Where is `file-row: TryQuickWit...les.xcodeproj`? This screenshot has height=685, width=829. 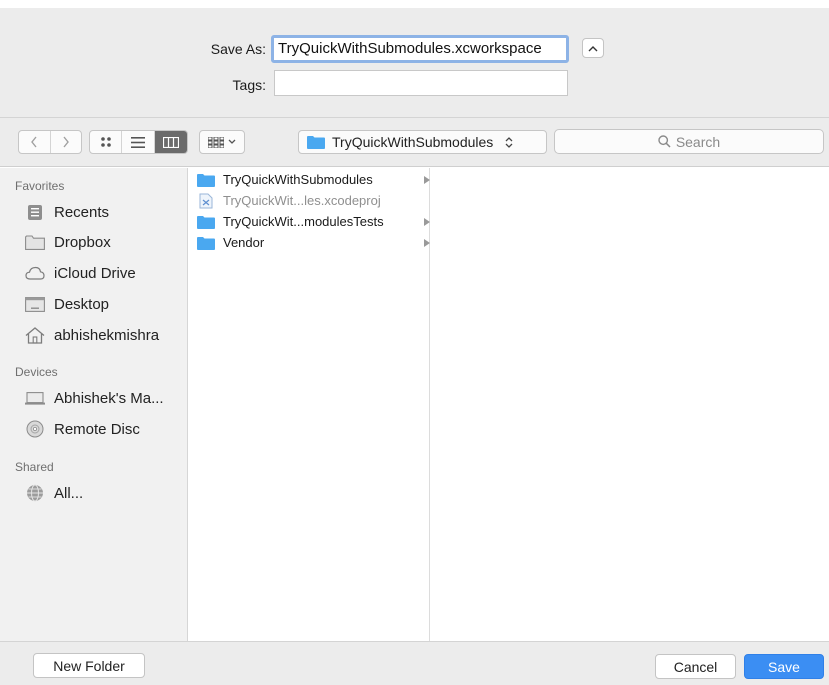
file-row: TryQuickWit...les.xcodeproj is located at coordinates (310, 200).